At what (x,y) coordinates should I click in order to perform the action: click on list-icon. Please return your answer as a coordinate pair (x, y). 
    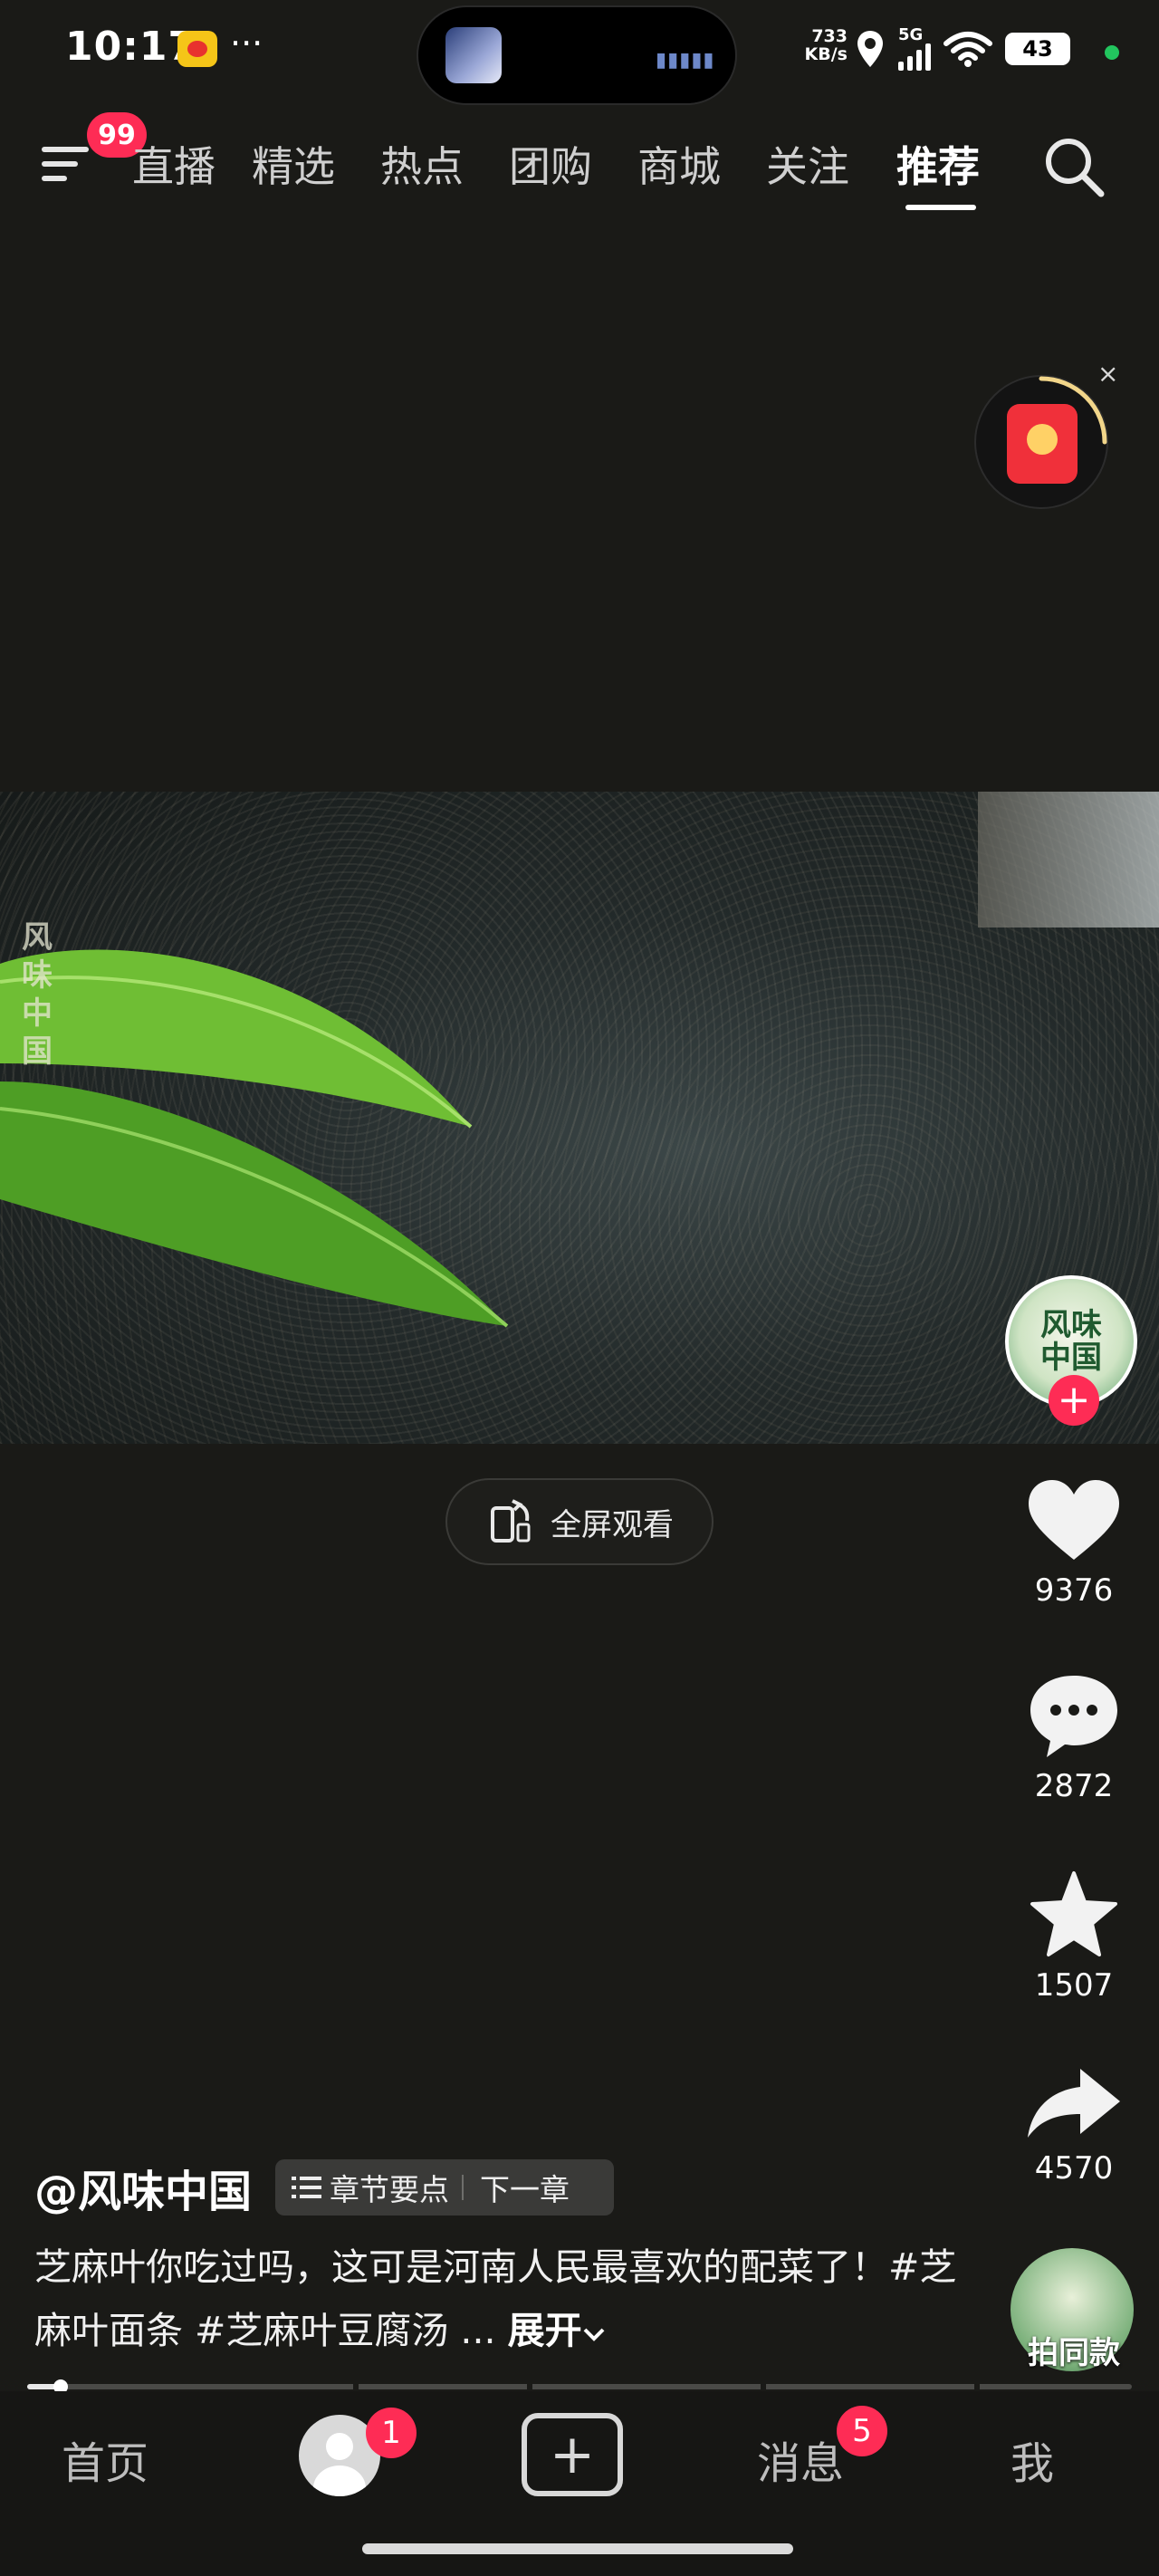
    Looking at the image, I should click on (306, 2187).